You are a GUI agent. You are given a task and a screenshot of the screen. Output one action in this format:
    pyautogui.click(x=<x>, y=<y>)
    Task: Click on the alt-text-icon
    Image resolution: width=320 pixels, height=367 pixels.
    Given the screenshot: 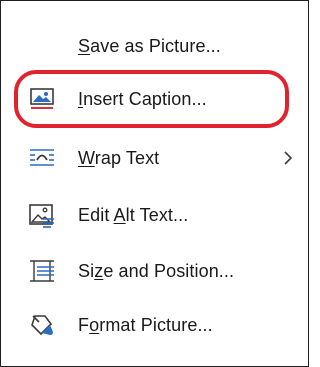 What is the action you would take?
    pyautogui.click(x=42, y=215)
    